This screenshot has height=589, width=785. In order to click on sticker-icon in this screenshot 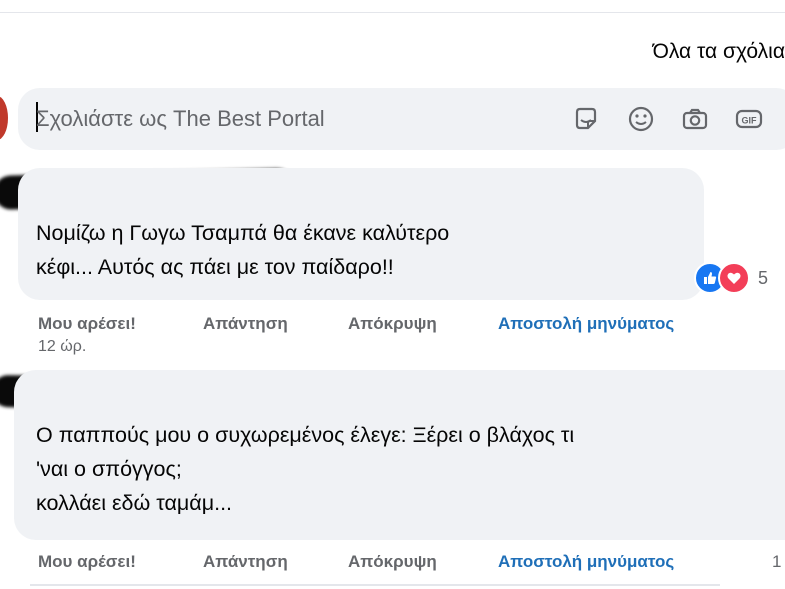, I will do `click(586, 119)`.